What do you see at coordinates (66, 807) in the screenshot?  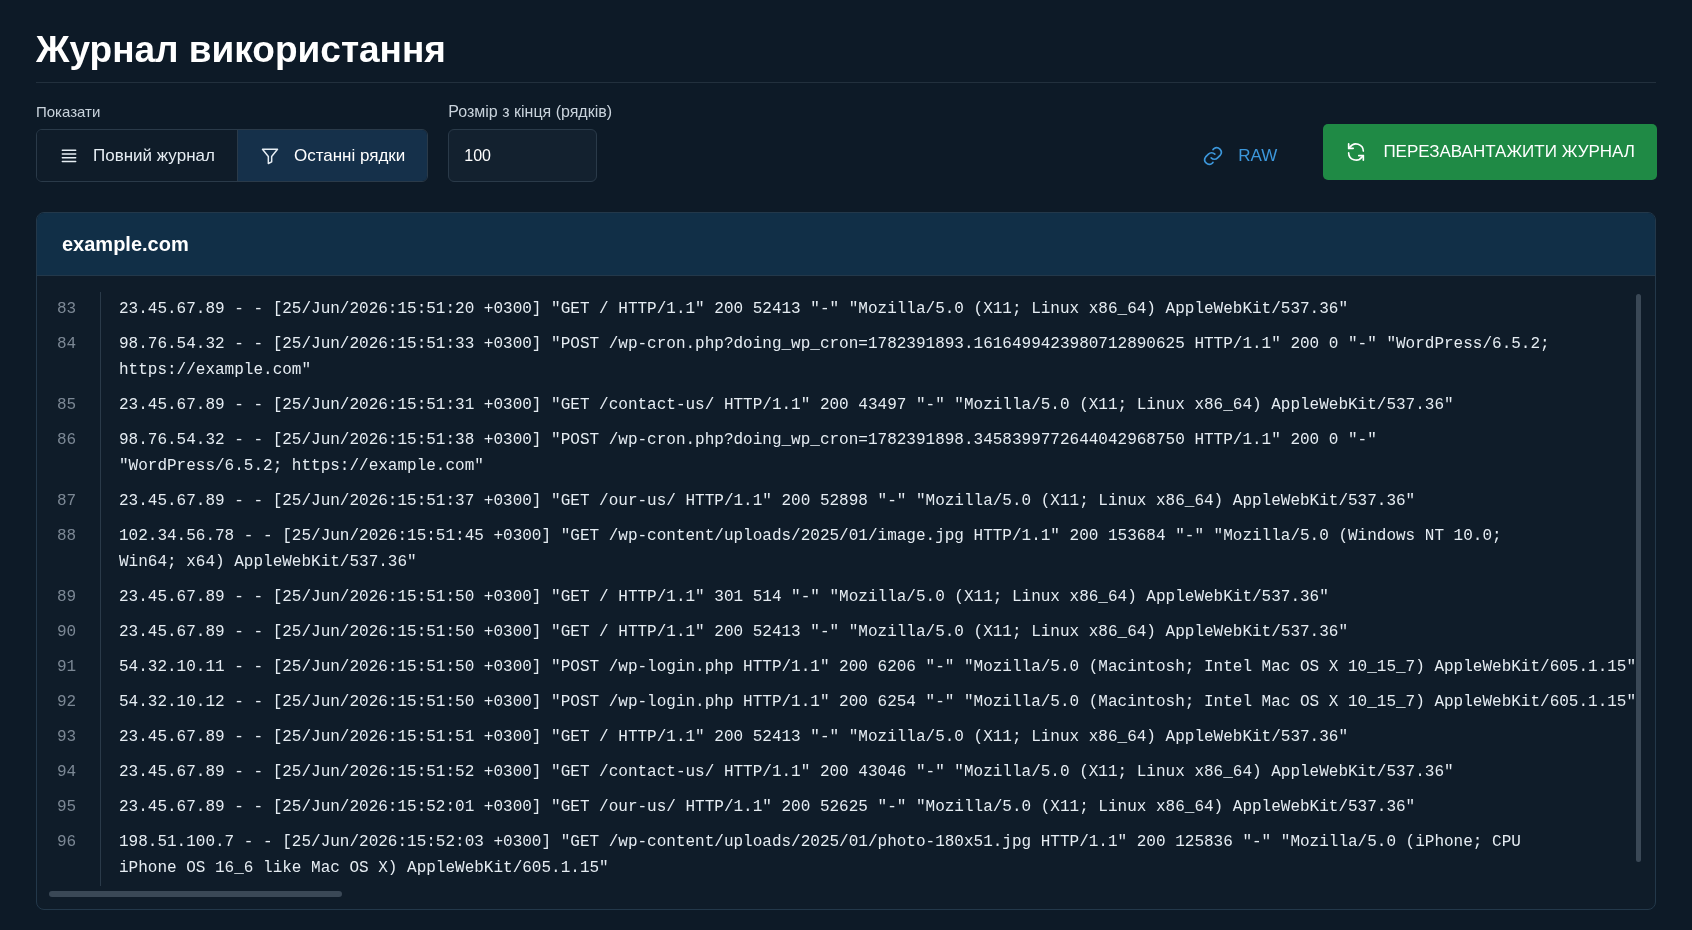 I see `line-number: 95` at bounding box center [66, 807].